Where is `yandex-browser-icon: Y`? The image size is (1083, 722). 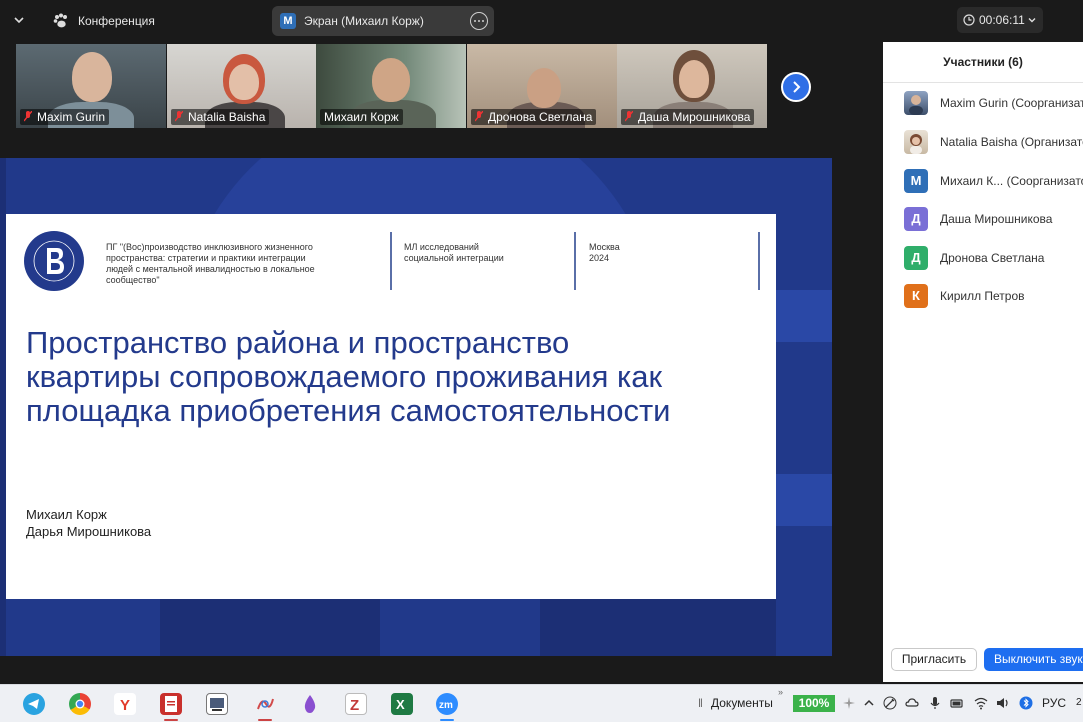 yandex-browser-icon: Y is located at coordinates (125, 704).